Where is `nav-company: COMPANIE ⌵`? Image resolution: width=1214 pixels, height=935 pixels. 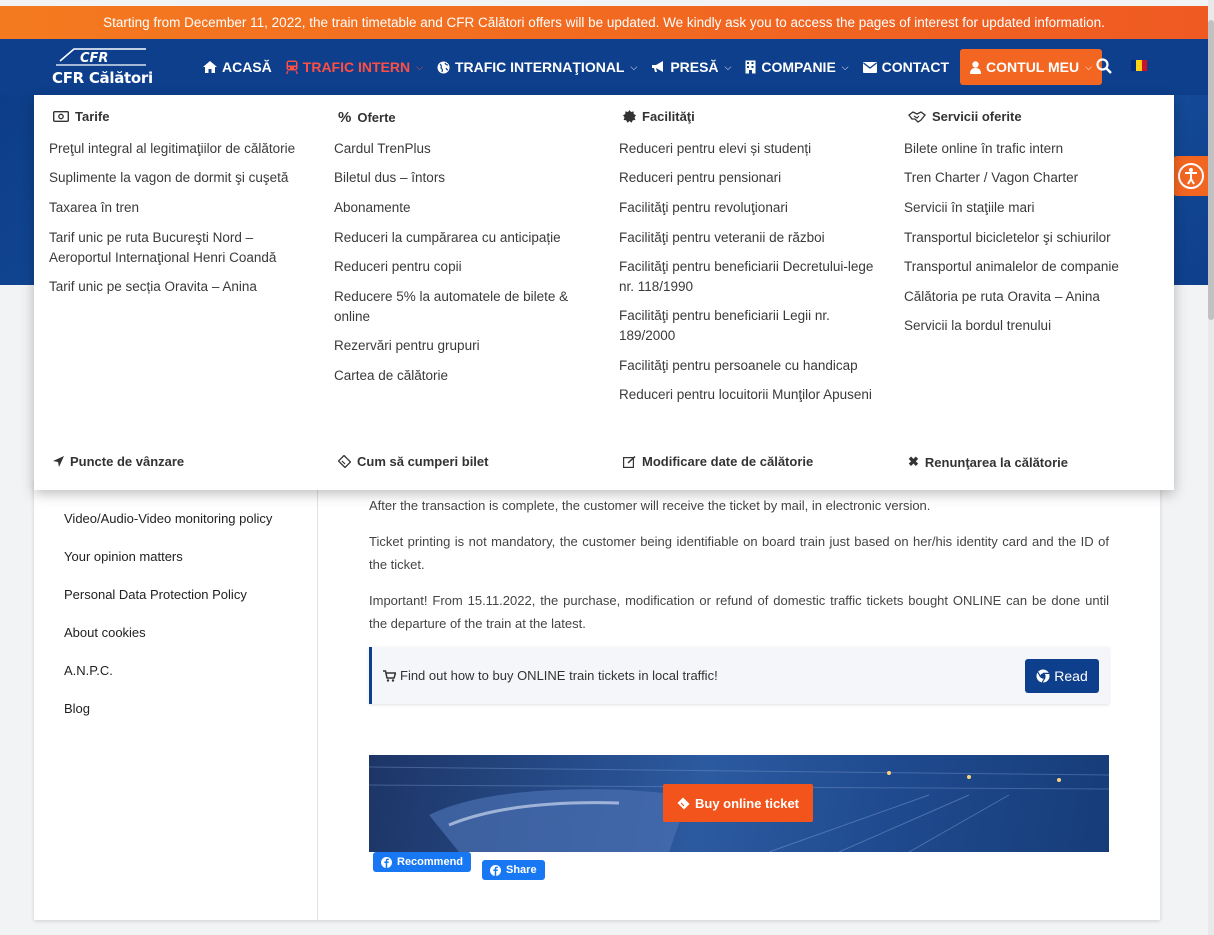
nav-company: COMPANIE ⌵ is located at coordinates (796, 67).